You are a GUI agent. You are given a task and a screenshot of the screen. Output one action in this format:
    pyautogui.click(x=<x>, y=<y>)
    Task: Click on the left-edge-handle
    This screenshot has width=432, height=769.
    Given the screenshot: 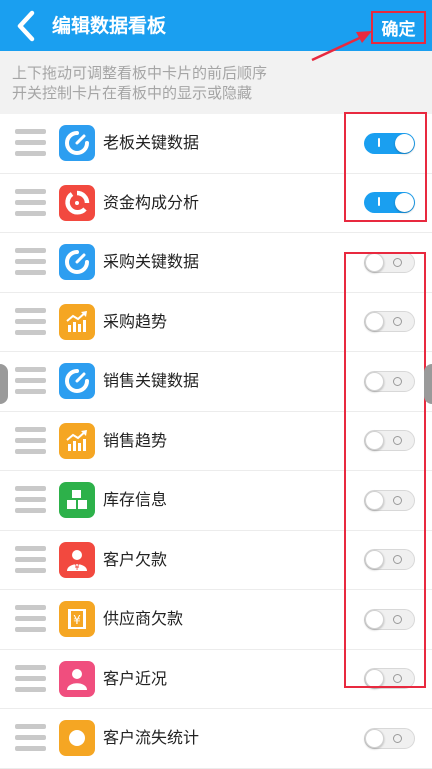 What is the action you would take?
    pyautogui.click(x=4, y=384)
    